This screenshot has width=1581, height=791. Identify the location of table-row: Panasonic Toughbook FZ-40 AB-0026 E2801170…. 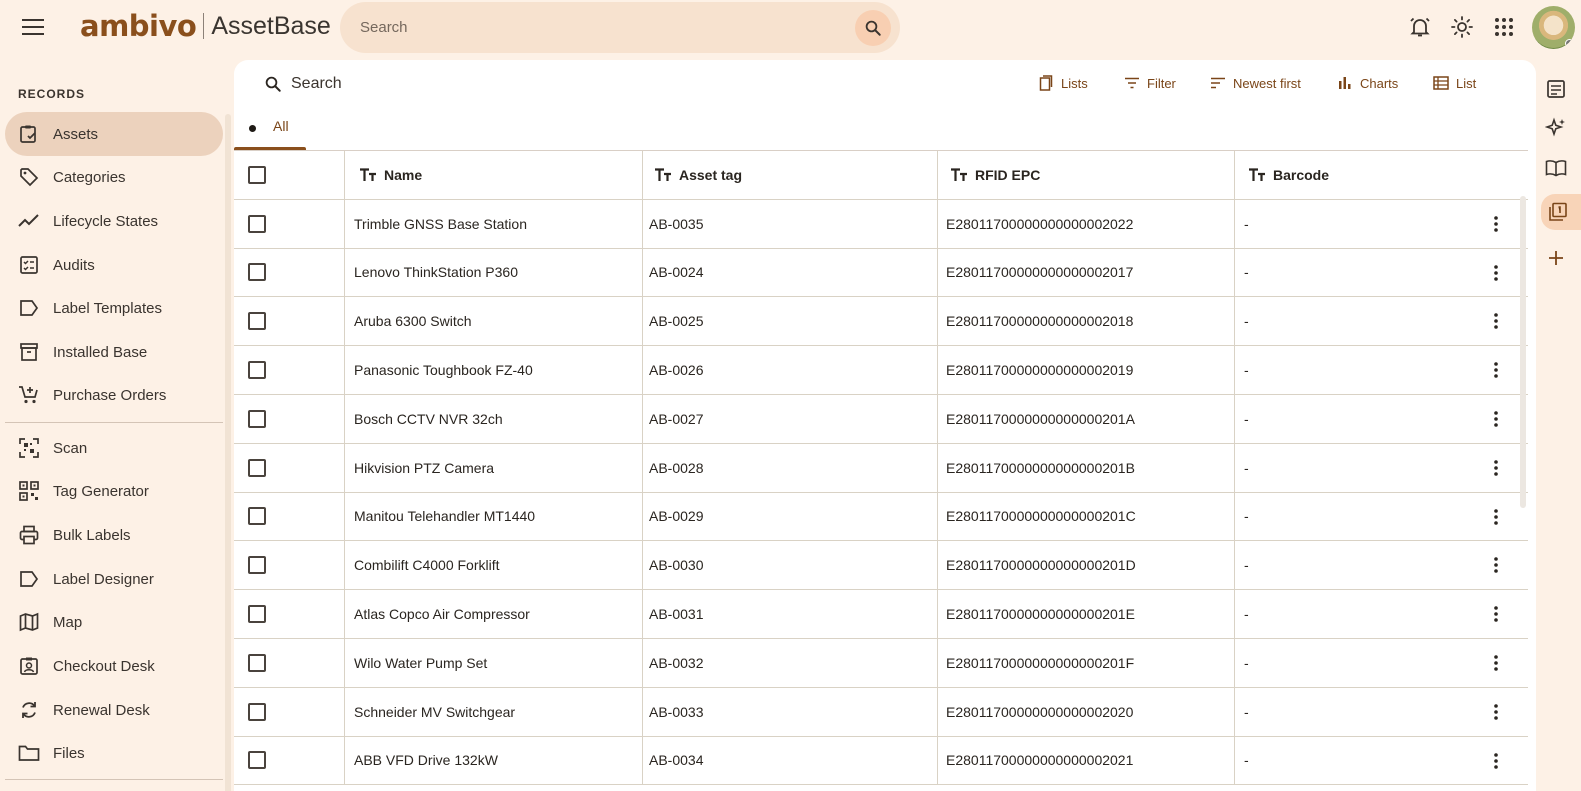
(881, 370).